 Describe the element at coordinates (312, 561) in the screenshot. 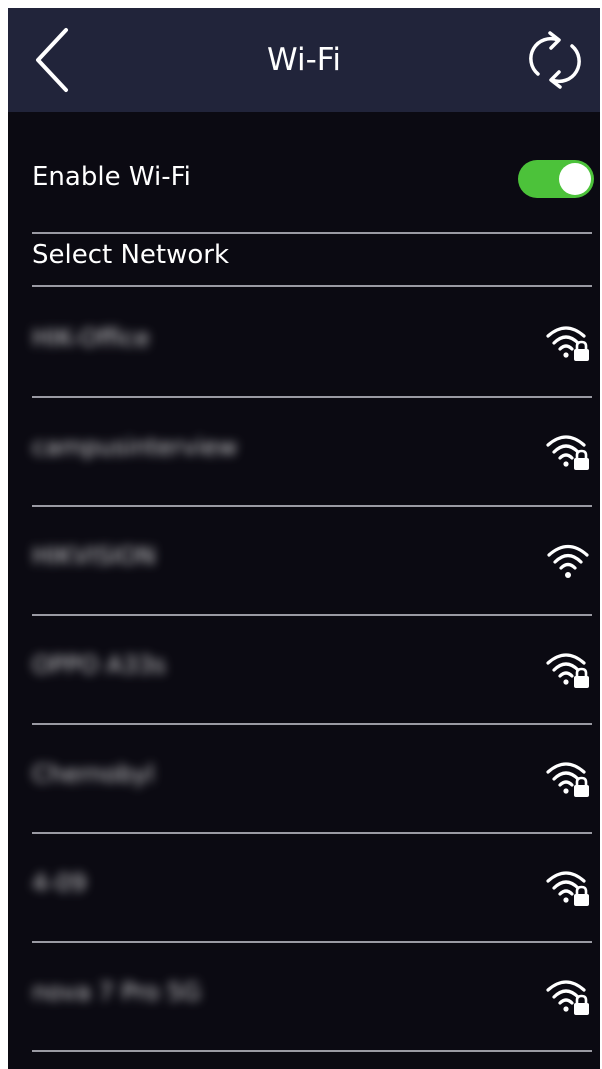

I see `network-item: HIKVISION` at that location.